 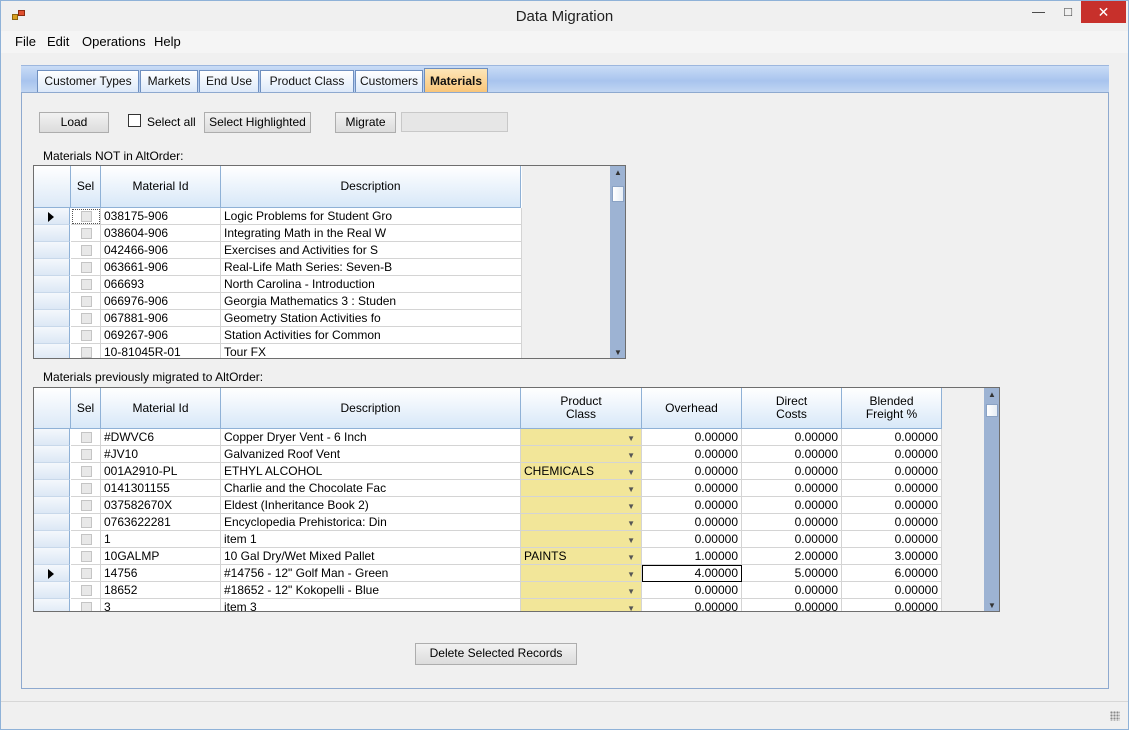 What do you see at coordinates (1115, 716) in the screenshot?
I see `resize-grip-icon` at bounding box center [1115, 716].